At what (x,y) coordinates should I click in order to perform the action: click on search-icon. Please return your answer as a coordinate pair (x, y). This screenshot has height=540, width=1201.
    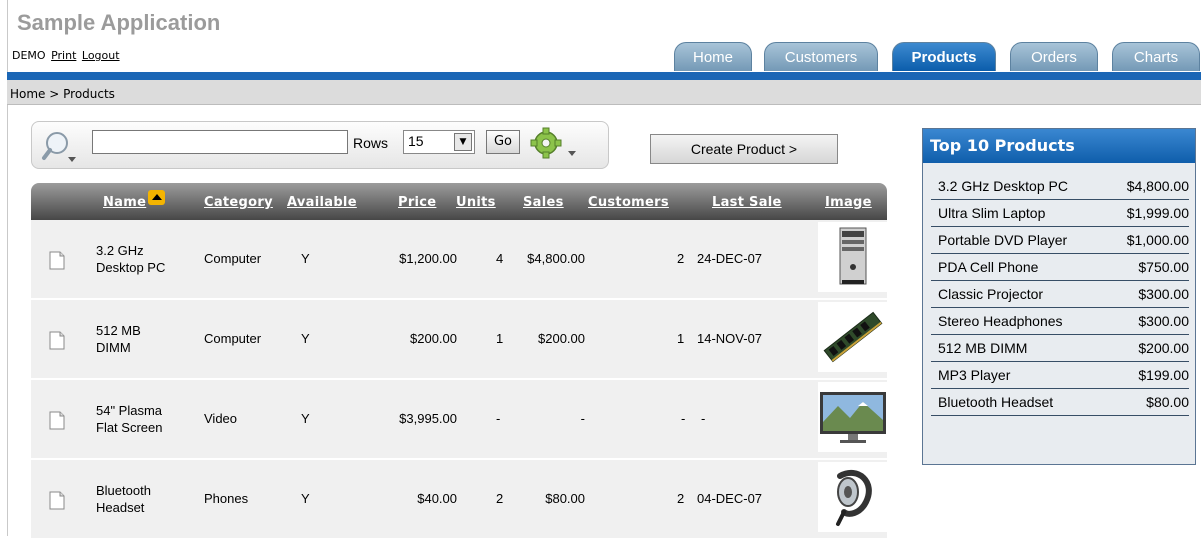
    Looking at the image, I should click on (60, 147).